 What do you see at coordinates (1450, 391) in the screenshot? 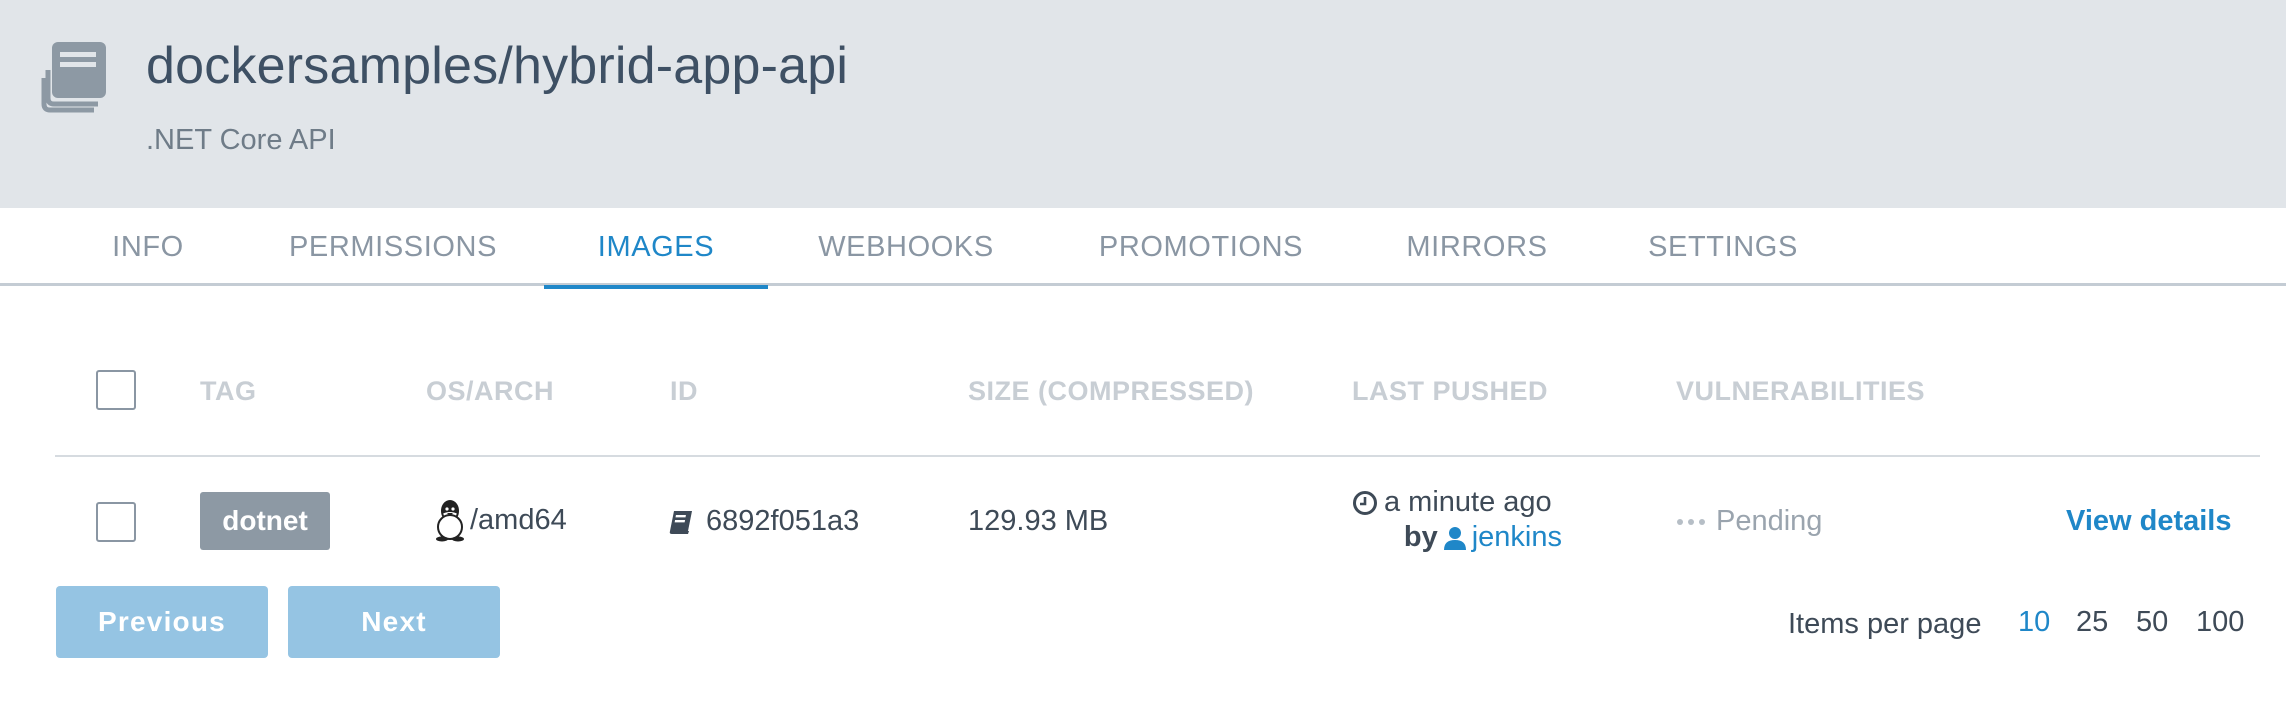
I see `column-header-last-pushed: LAST PUSHED` at bounding box center [1450, 391].